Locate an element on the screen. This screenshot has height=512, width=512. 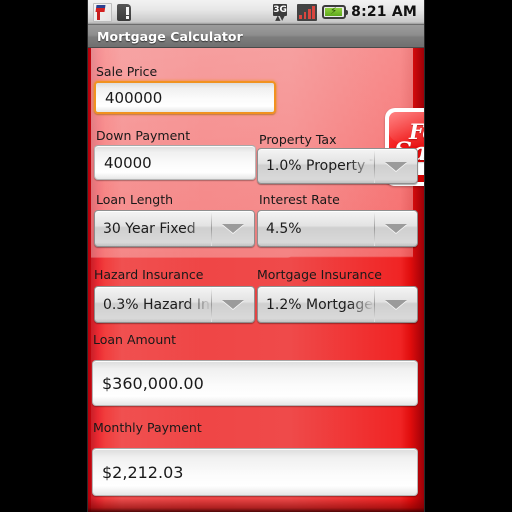
status-bar: 3G ▲▼ ⚡ 8:21 AM is located at coordinates (256, 12).